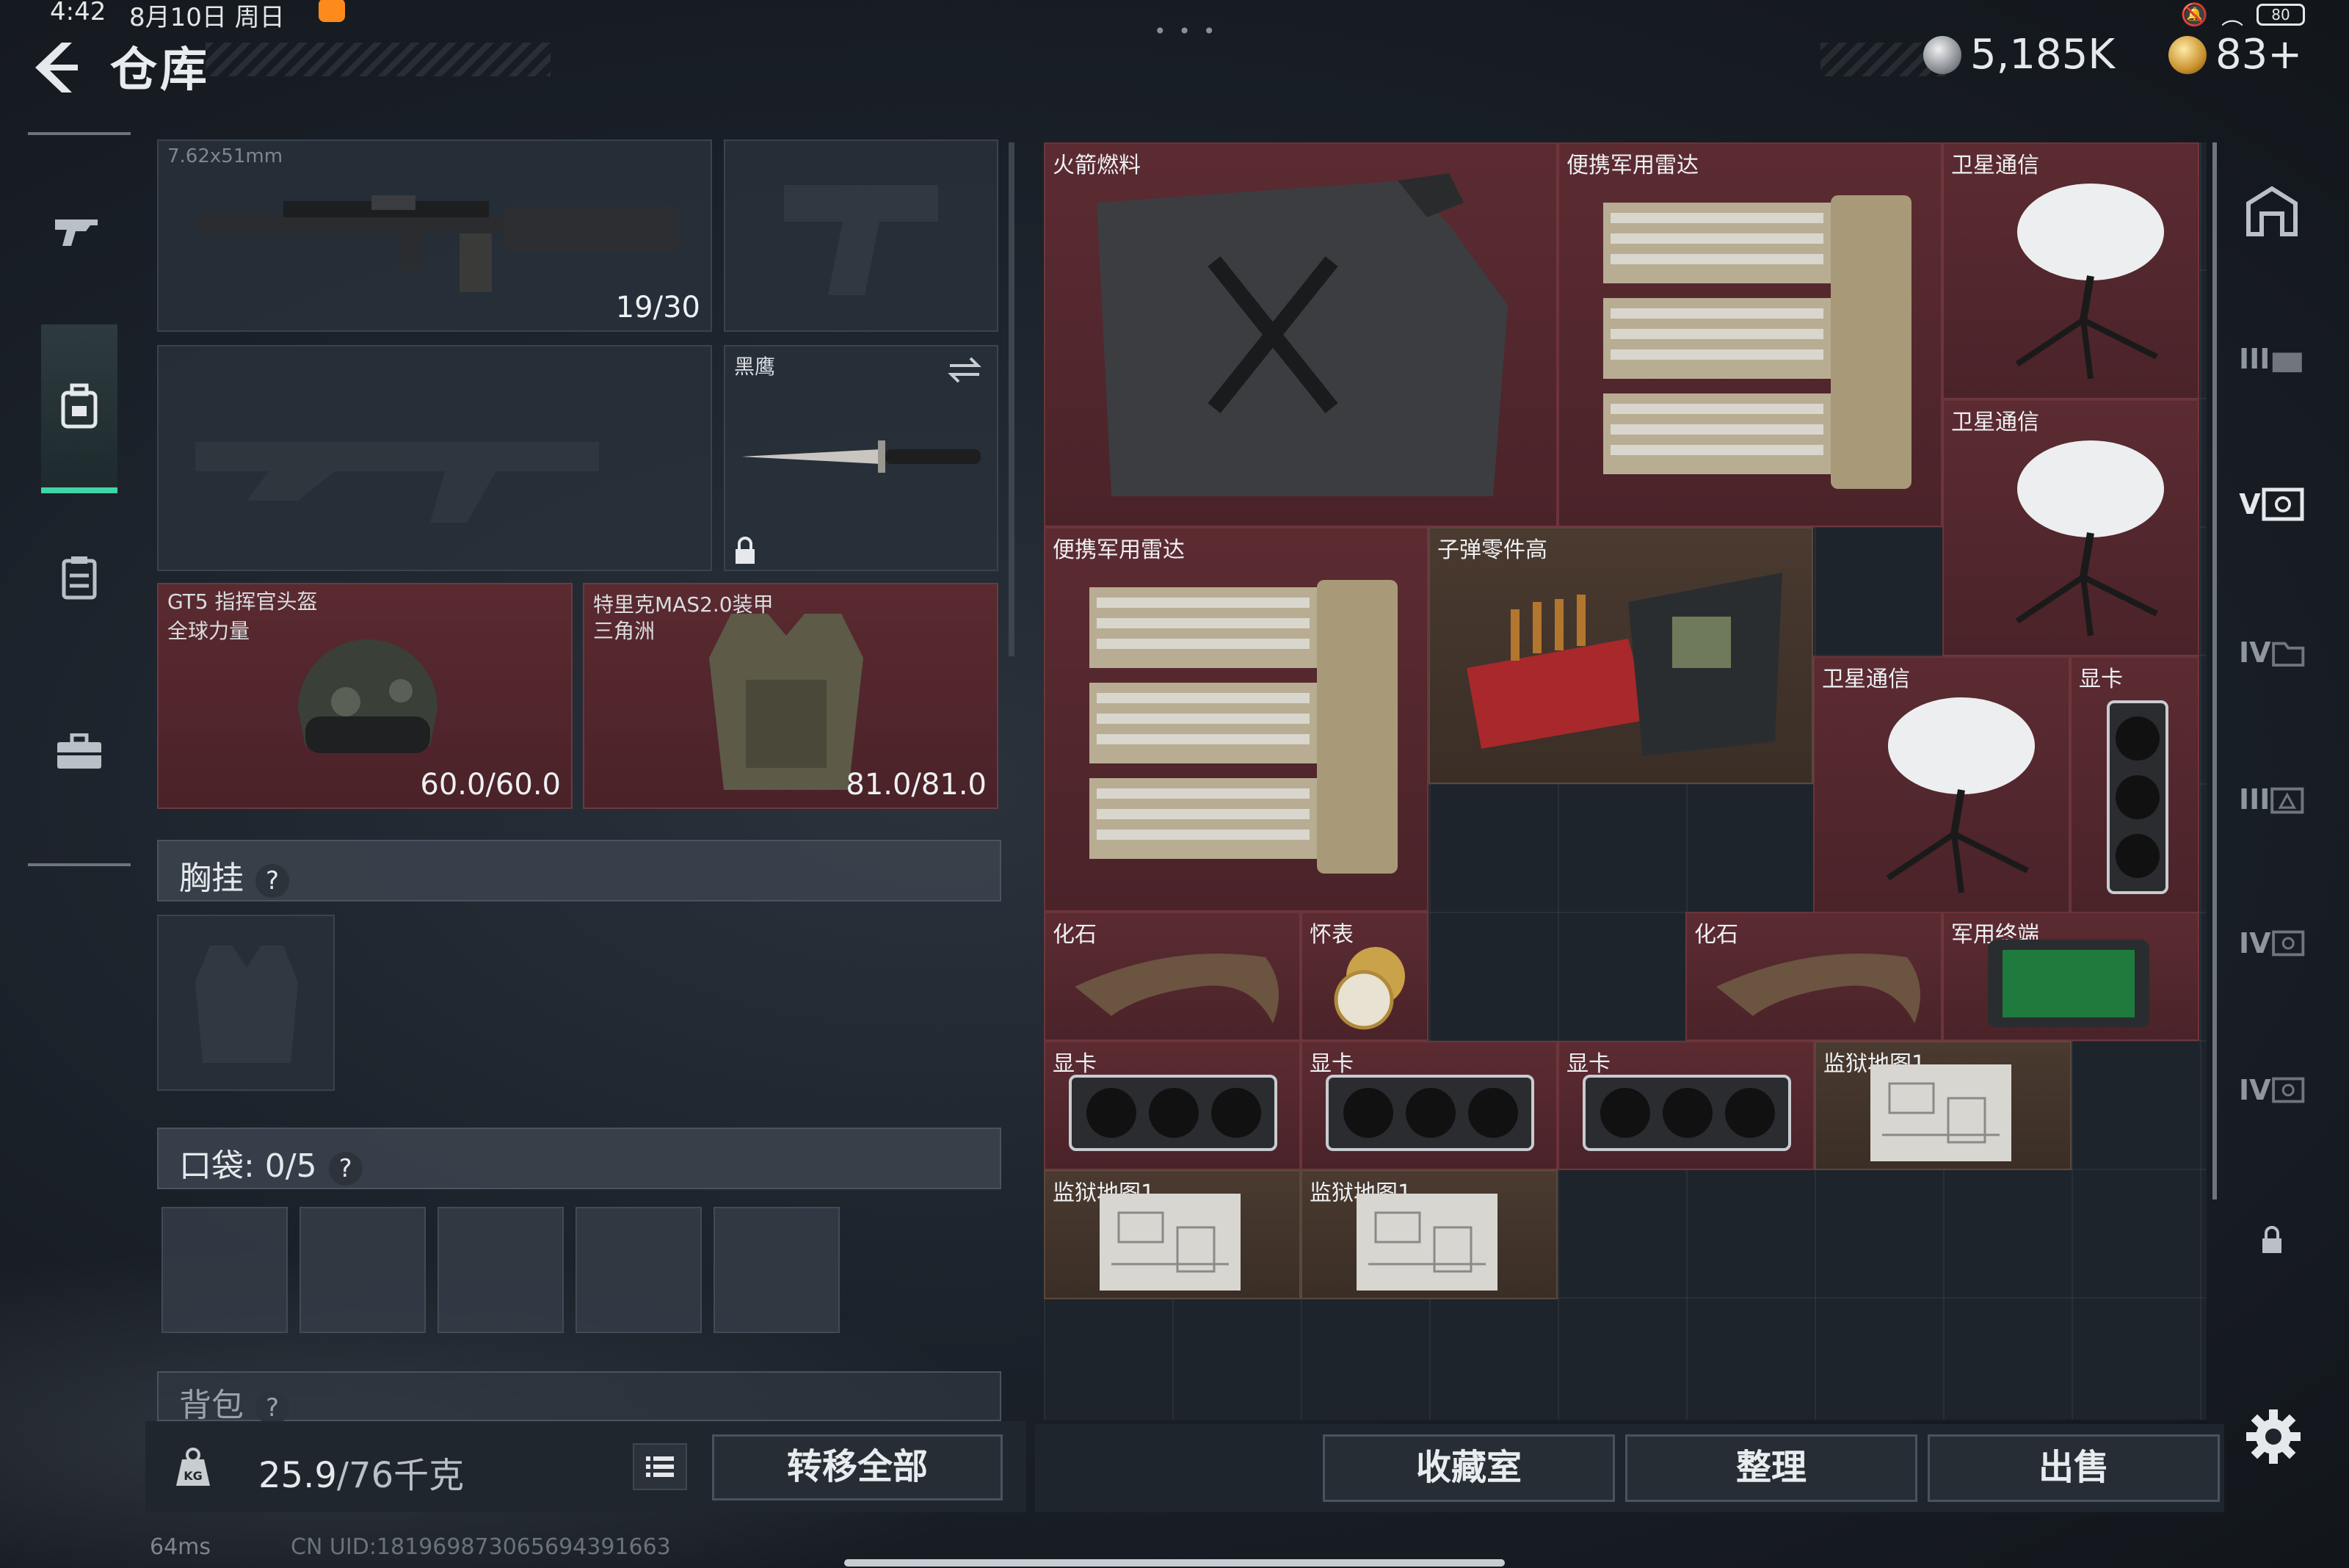 This screenshot has width=2349, height=1568. What do you see at coordinates (2101, 679) in the screenshot?
I see `item-label: 显卡` at bounding box center [2101, 679].